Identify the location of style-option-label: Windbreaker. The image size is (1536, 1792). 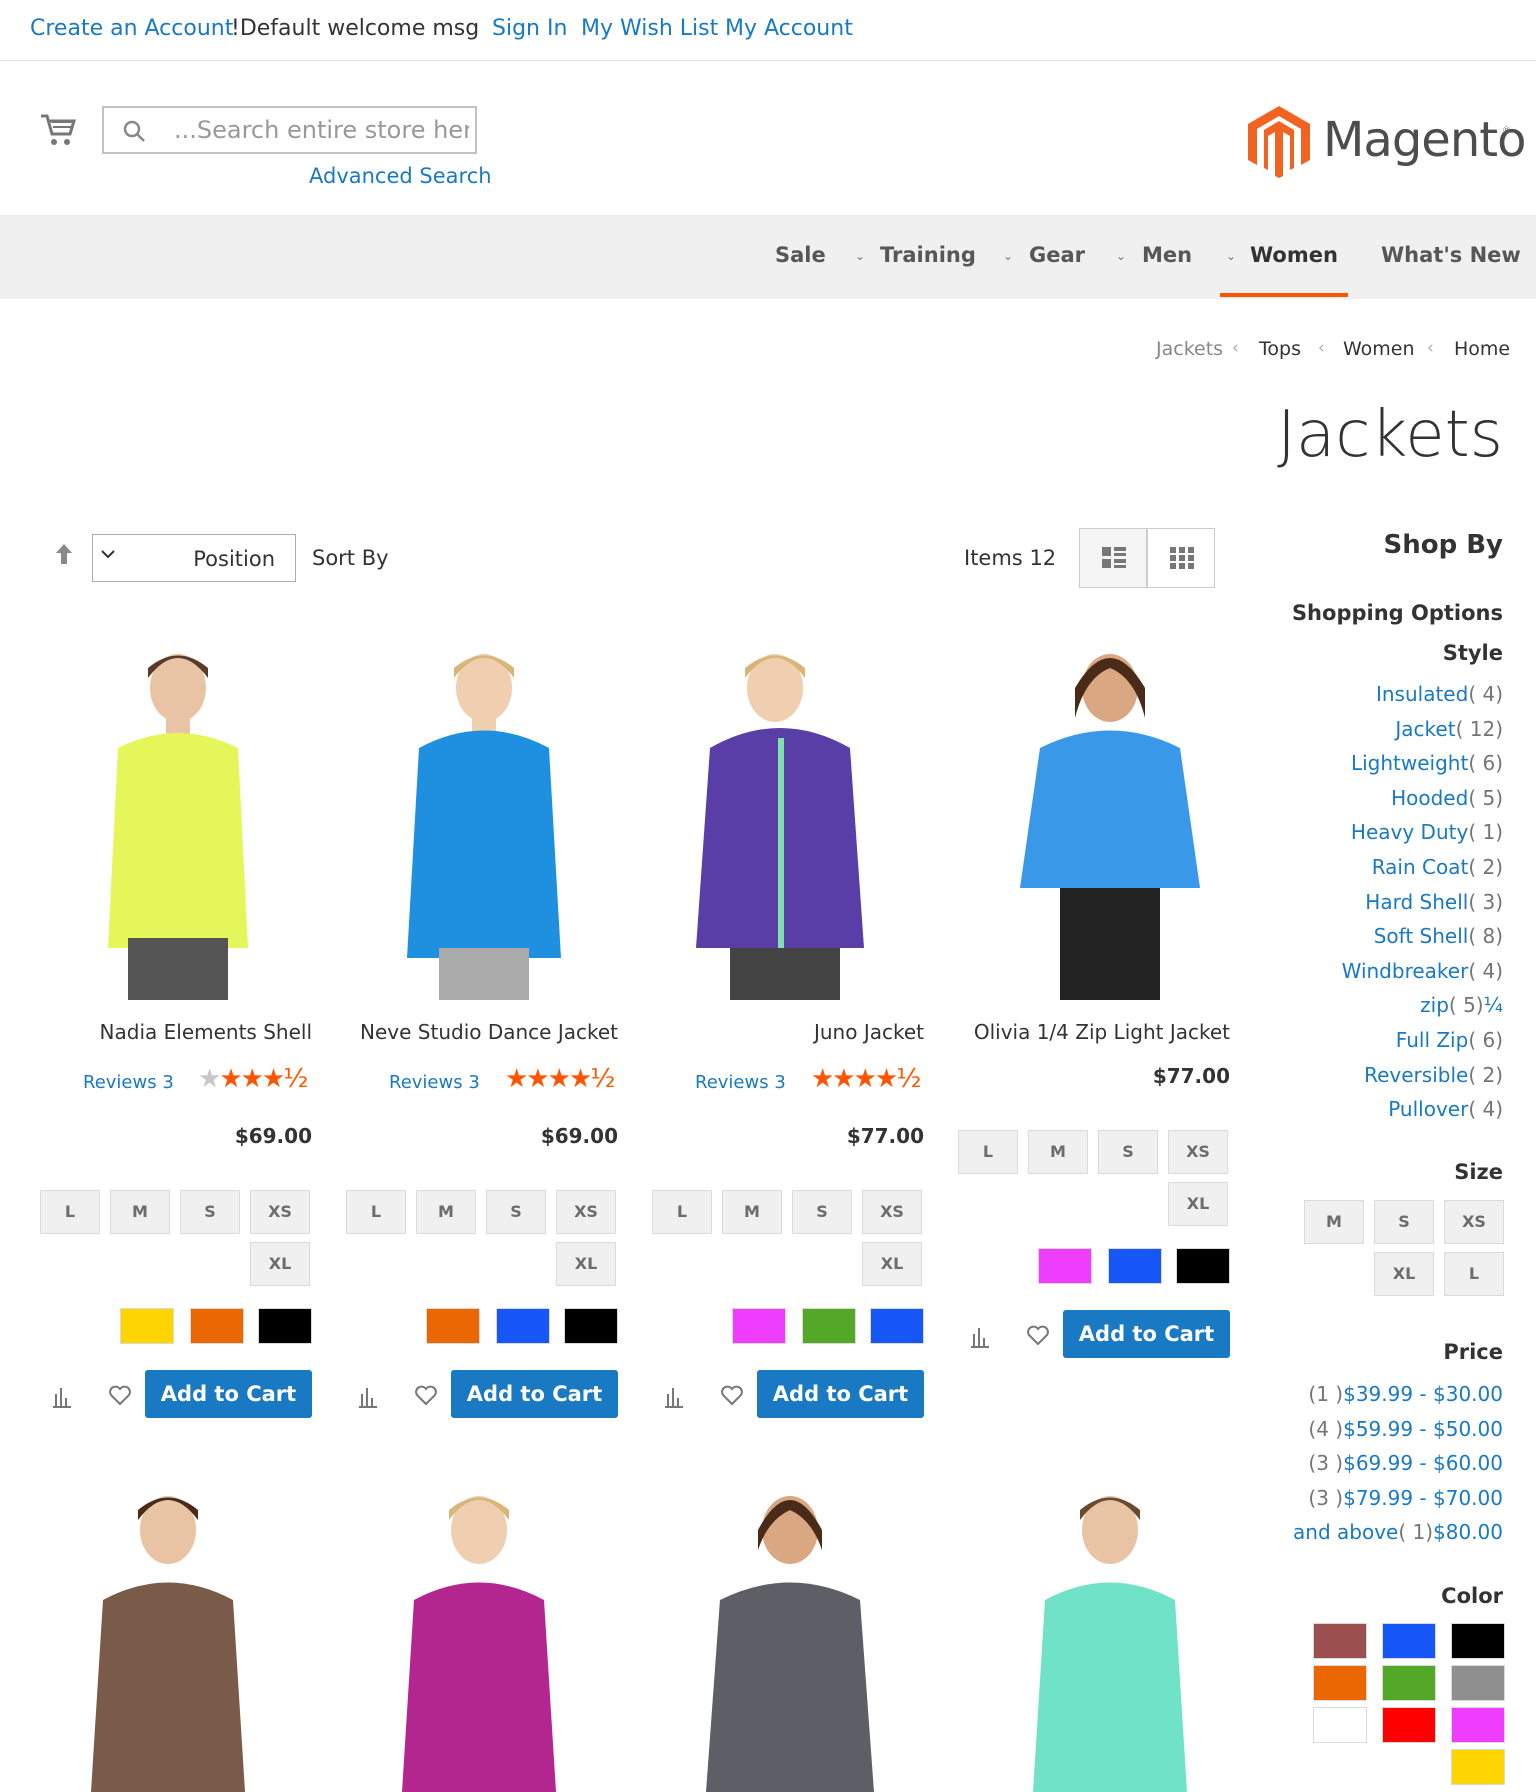
(1405, 971).